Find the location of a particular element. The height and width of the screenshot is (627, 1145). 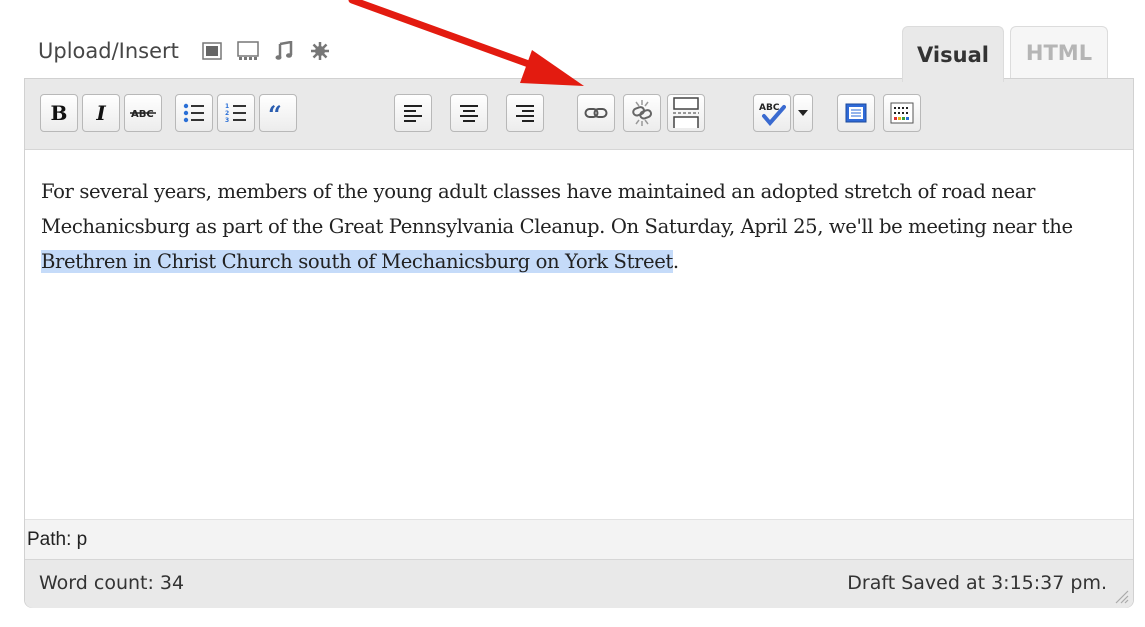

bullet-list-icon is located at coordinates (193, 113).